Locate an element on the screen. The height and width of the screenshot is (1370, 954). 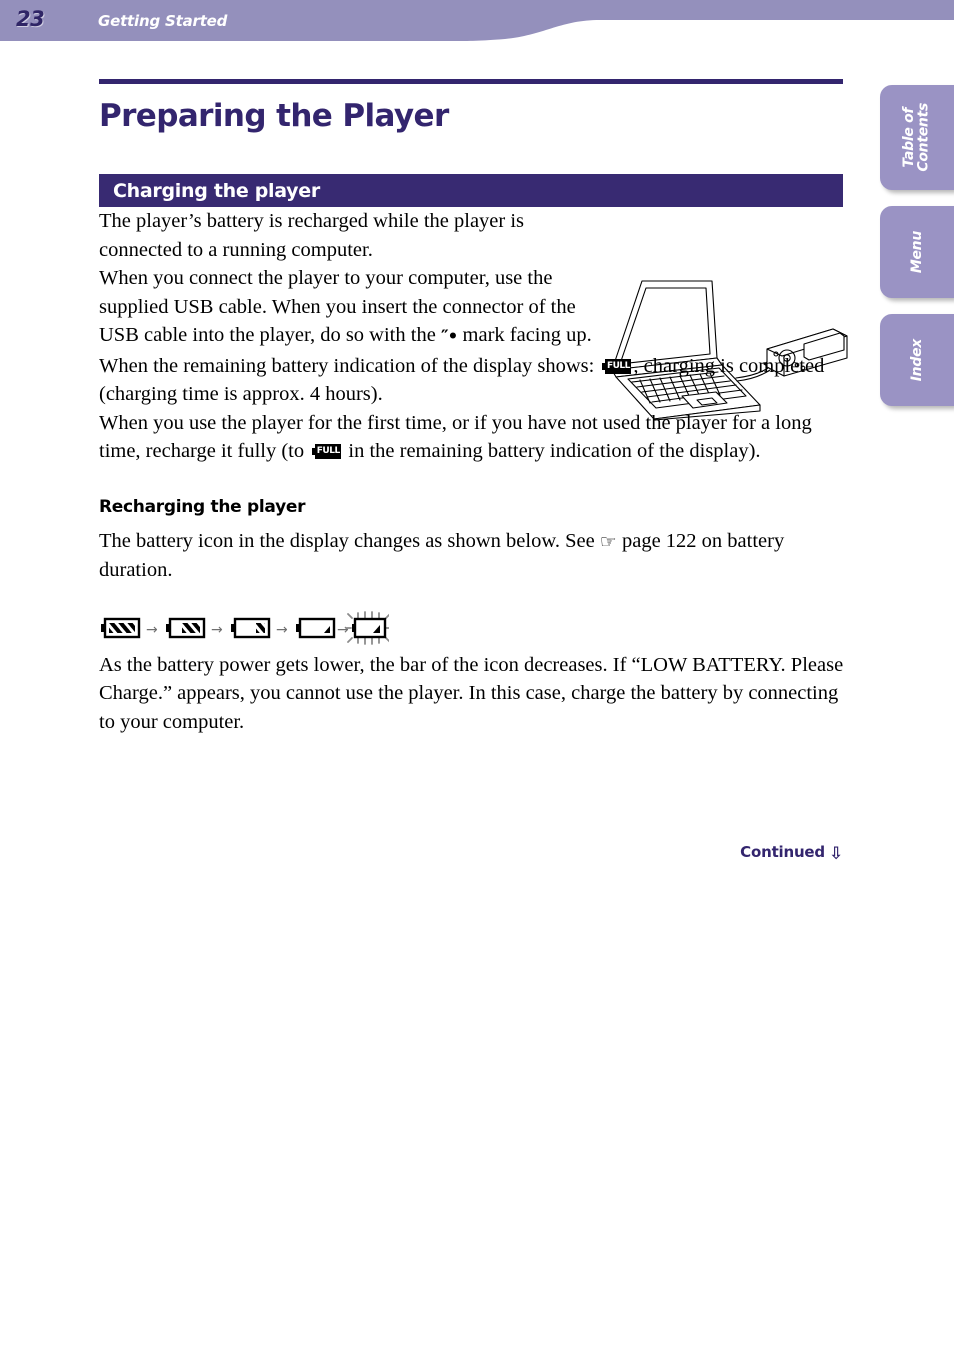
walkman-mark-icon: ″• is located at coordinates (449, 337).